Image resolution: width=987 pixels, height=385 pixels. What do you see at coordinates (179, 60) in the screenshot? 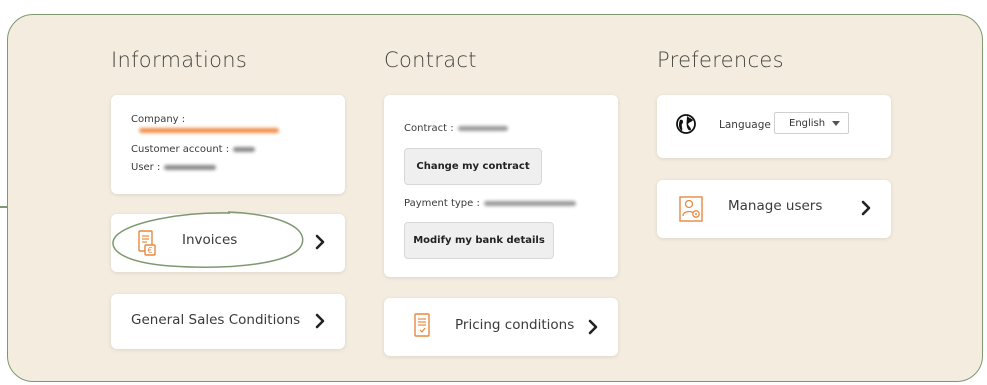
I see `section-title-informations: Informations` at bounding box center [179, 60].